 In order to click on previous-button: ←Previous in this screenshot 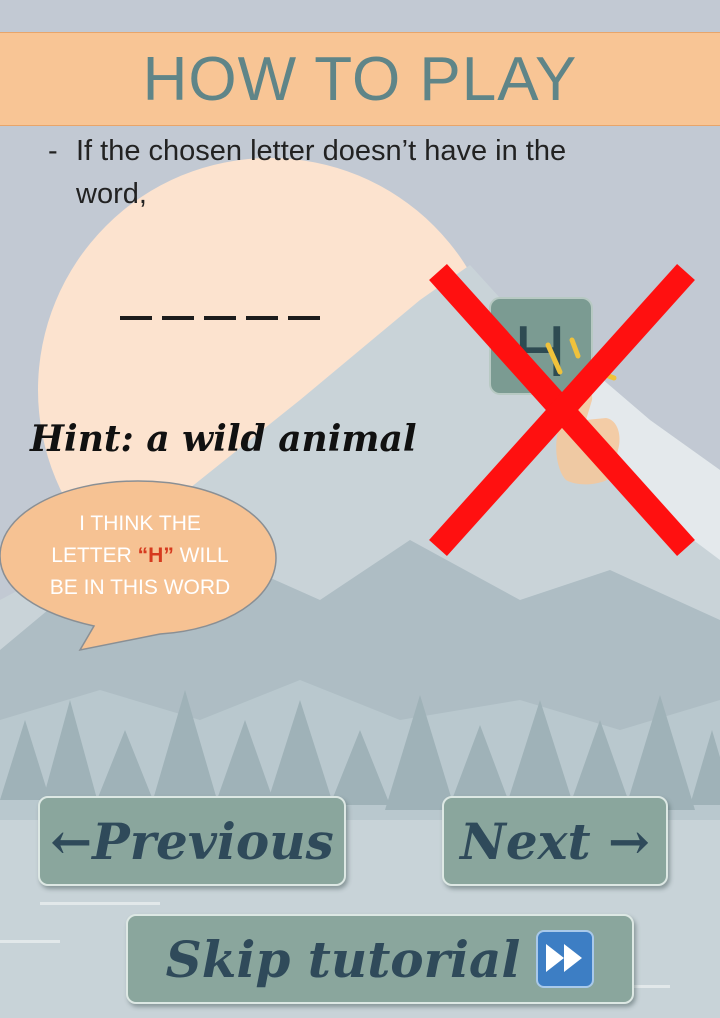, I will do `click(192, 841)`.